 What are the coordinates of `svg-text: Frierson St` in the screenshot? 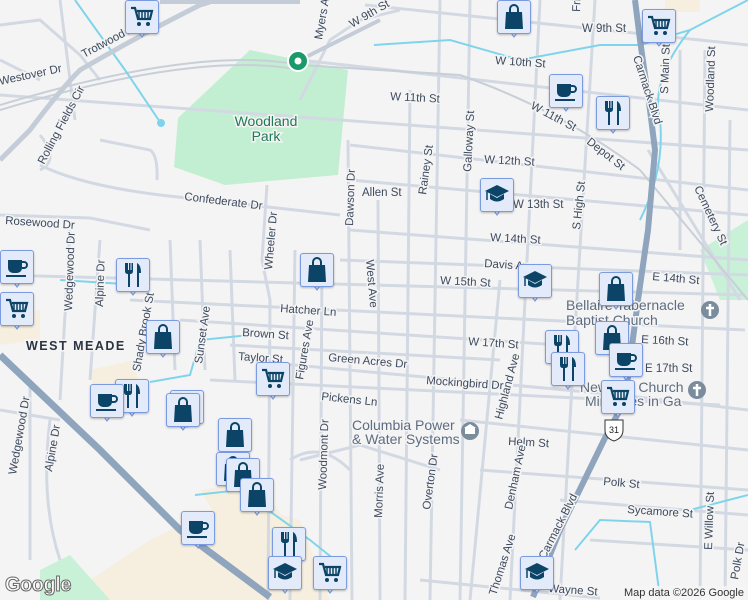 It's located at (578, 6).